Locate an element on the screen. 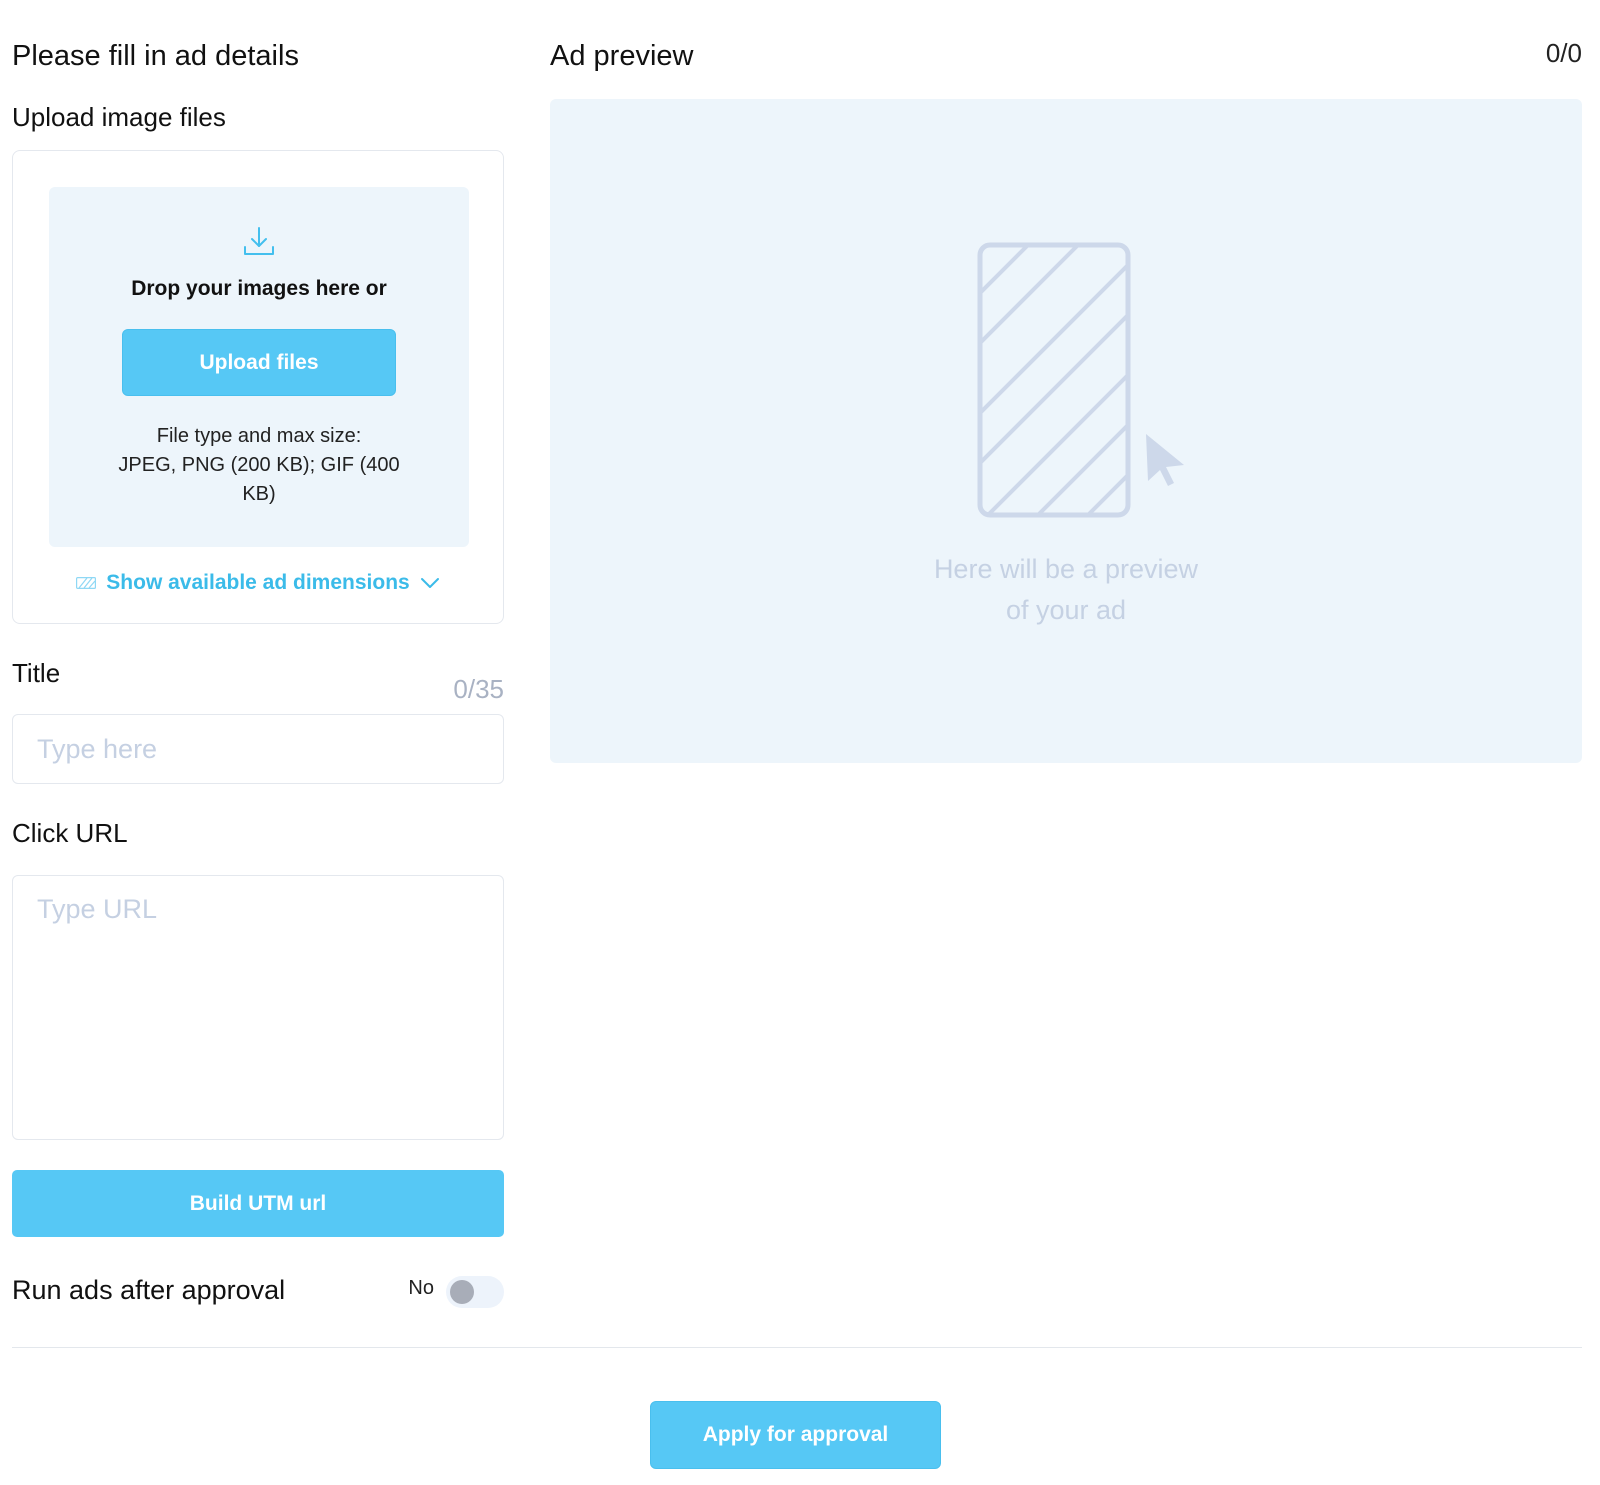 The height and width of the screenshot is (1485, 1600). title-label: Title is located at coordinates (36, 673).